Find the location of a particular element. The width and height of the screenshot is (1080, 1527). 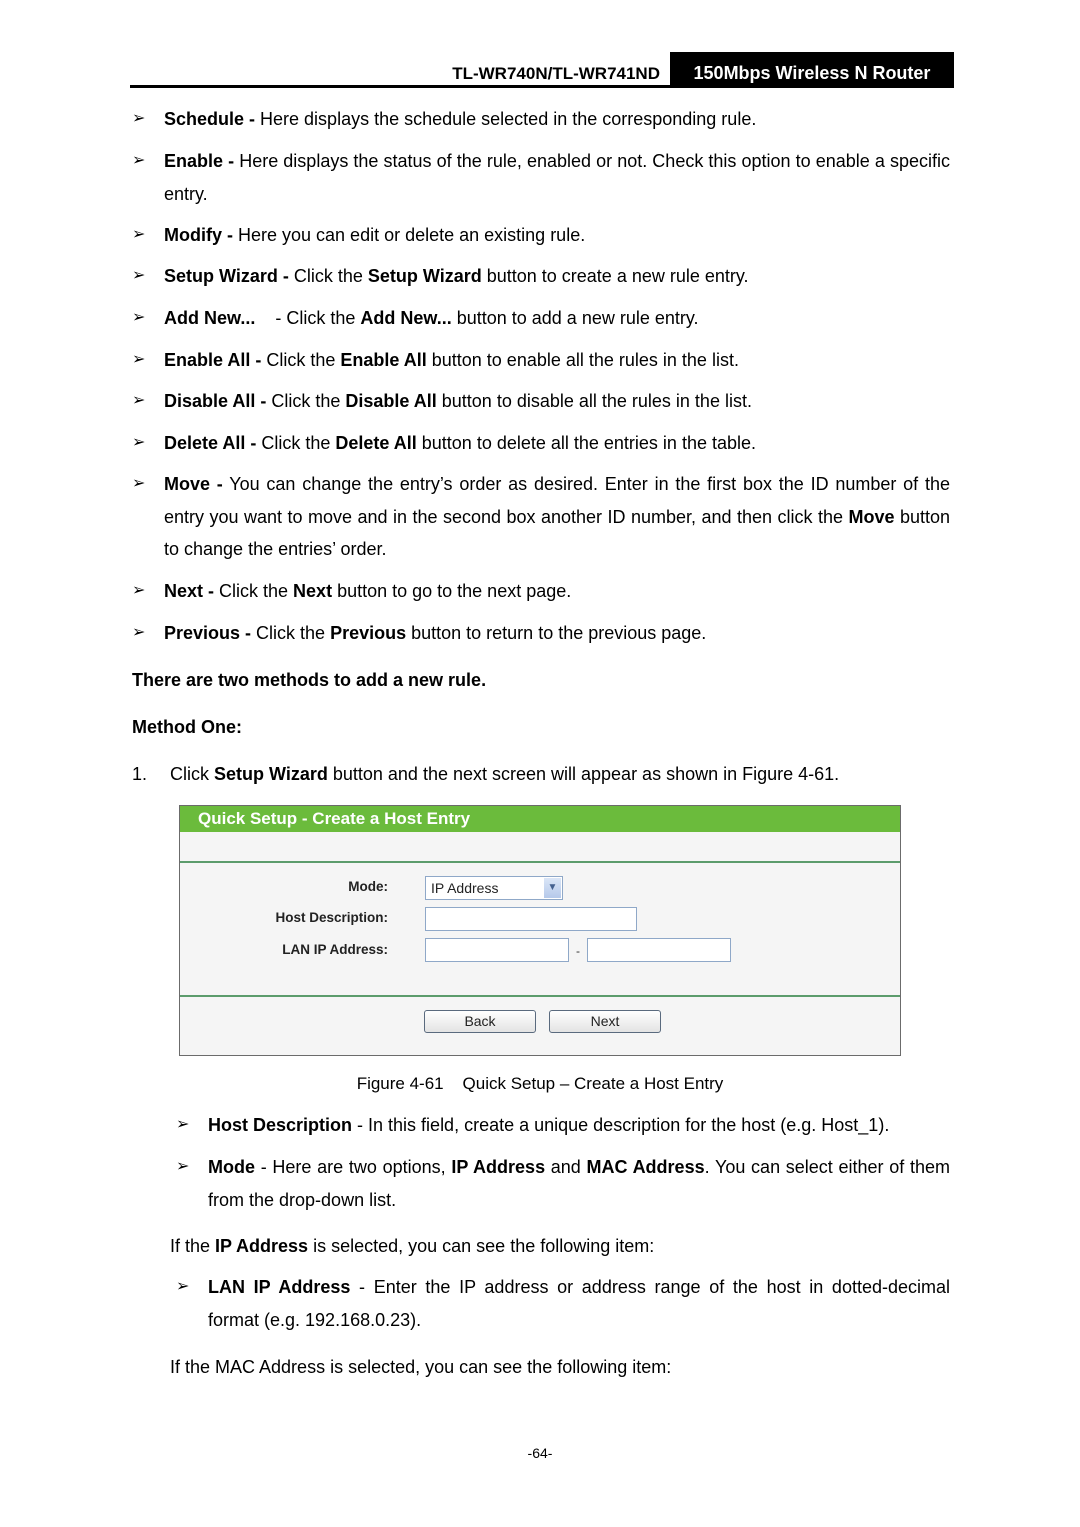

mode-select: IP Address ▼ is located at coordinates (494, 888).